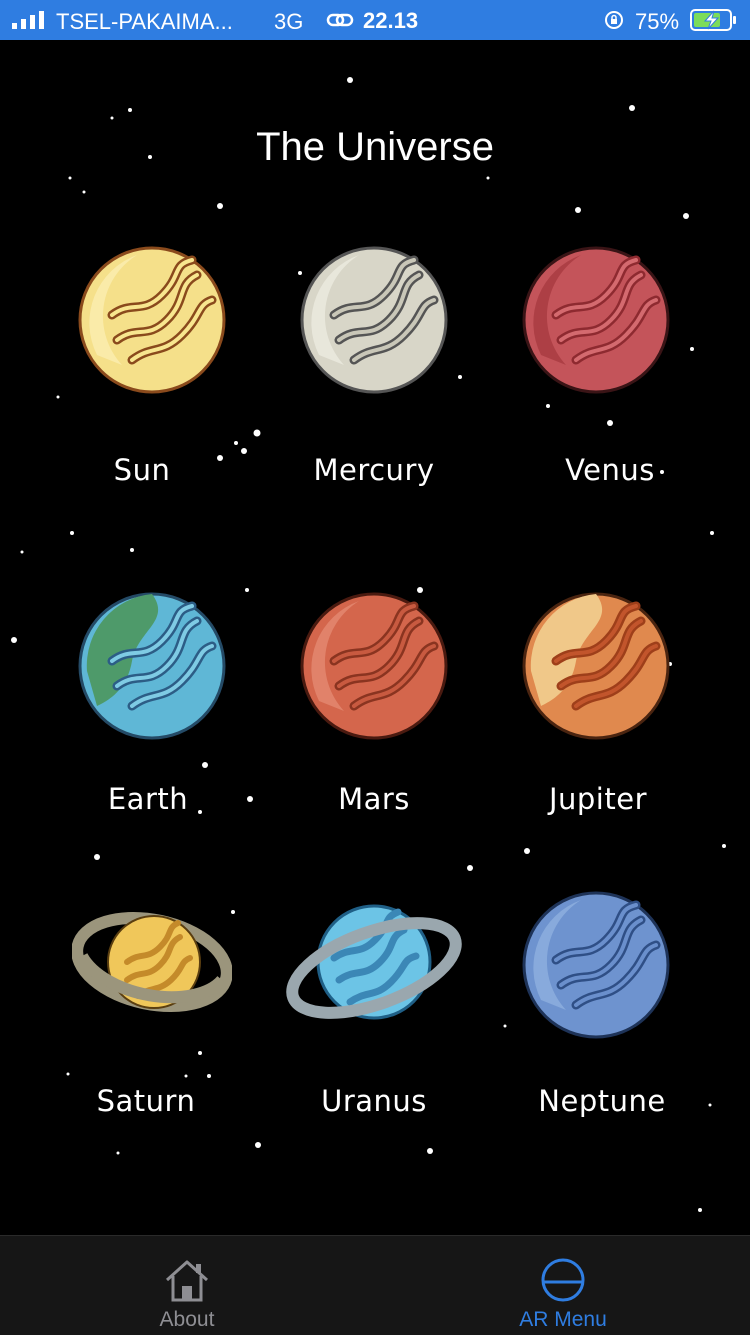 This screenshot has height=1335, width=750. I want to click on planet-mercury-button, so click(374, 320).